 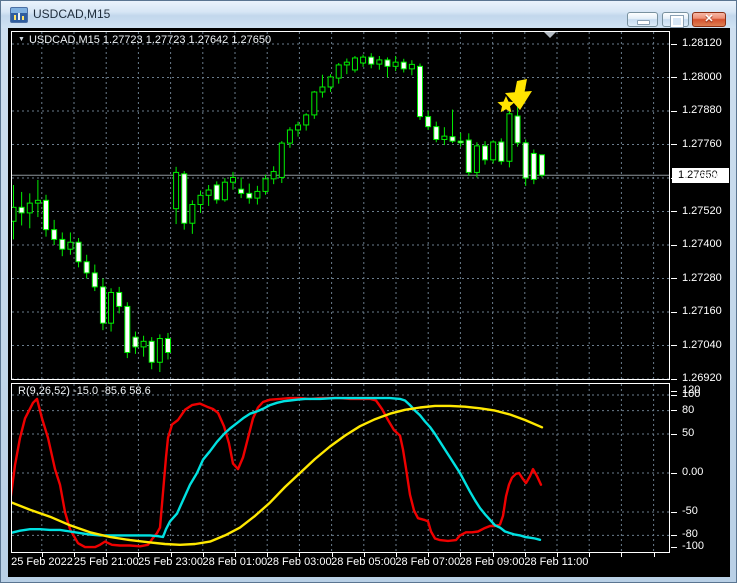 I want to click on indicator-axis-label: 0.00, so click(x=693, y=472).